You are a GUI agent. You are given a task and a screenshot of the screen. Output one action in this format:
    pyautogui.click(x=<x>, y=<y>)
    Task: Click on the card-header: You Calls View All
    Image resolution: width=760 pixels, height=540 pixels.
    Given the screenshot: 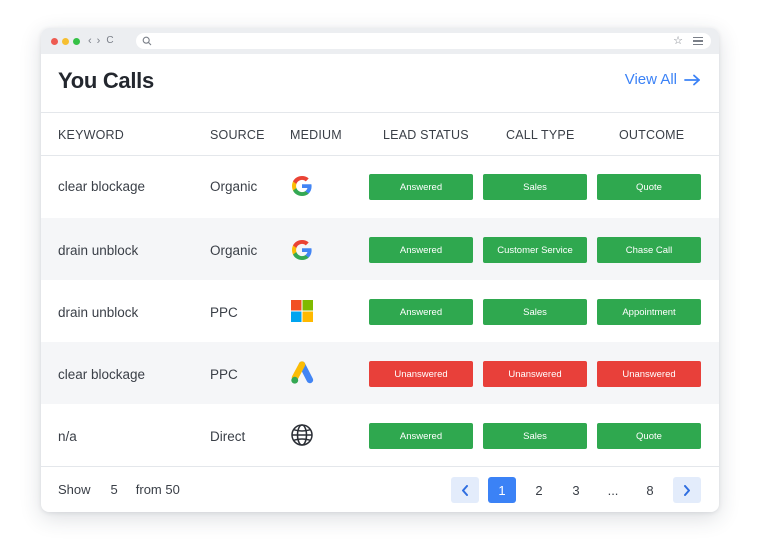 What is the action you would take?
    pyautogui.click(x=380, y=83)
    